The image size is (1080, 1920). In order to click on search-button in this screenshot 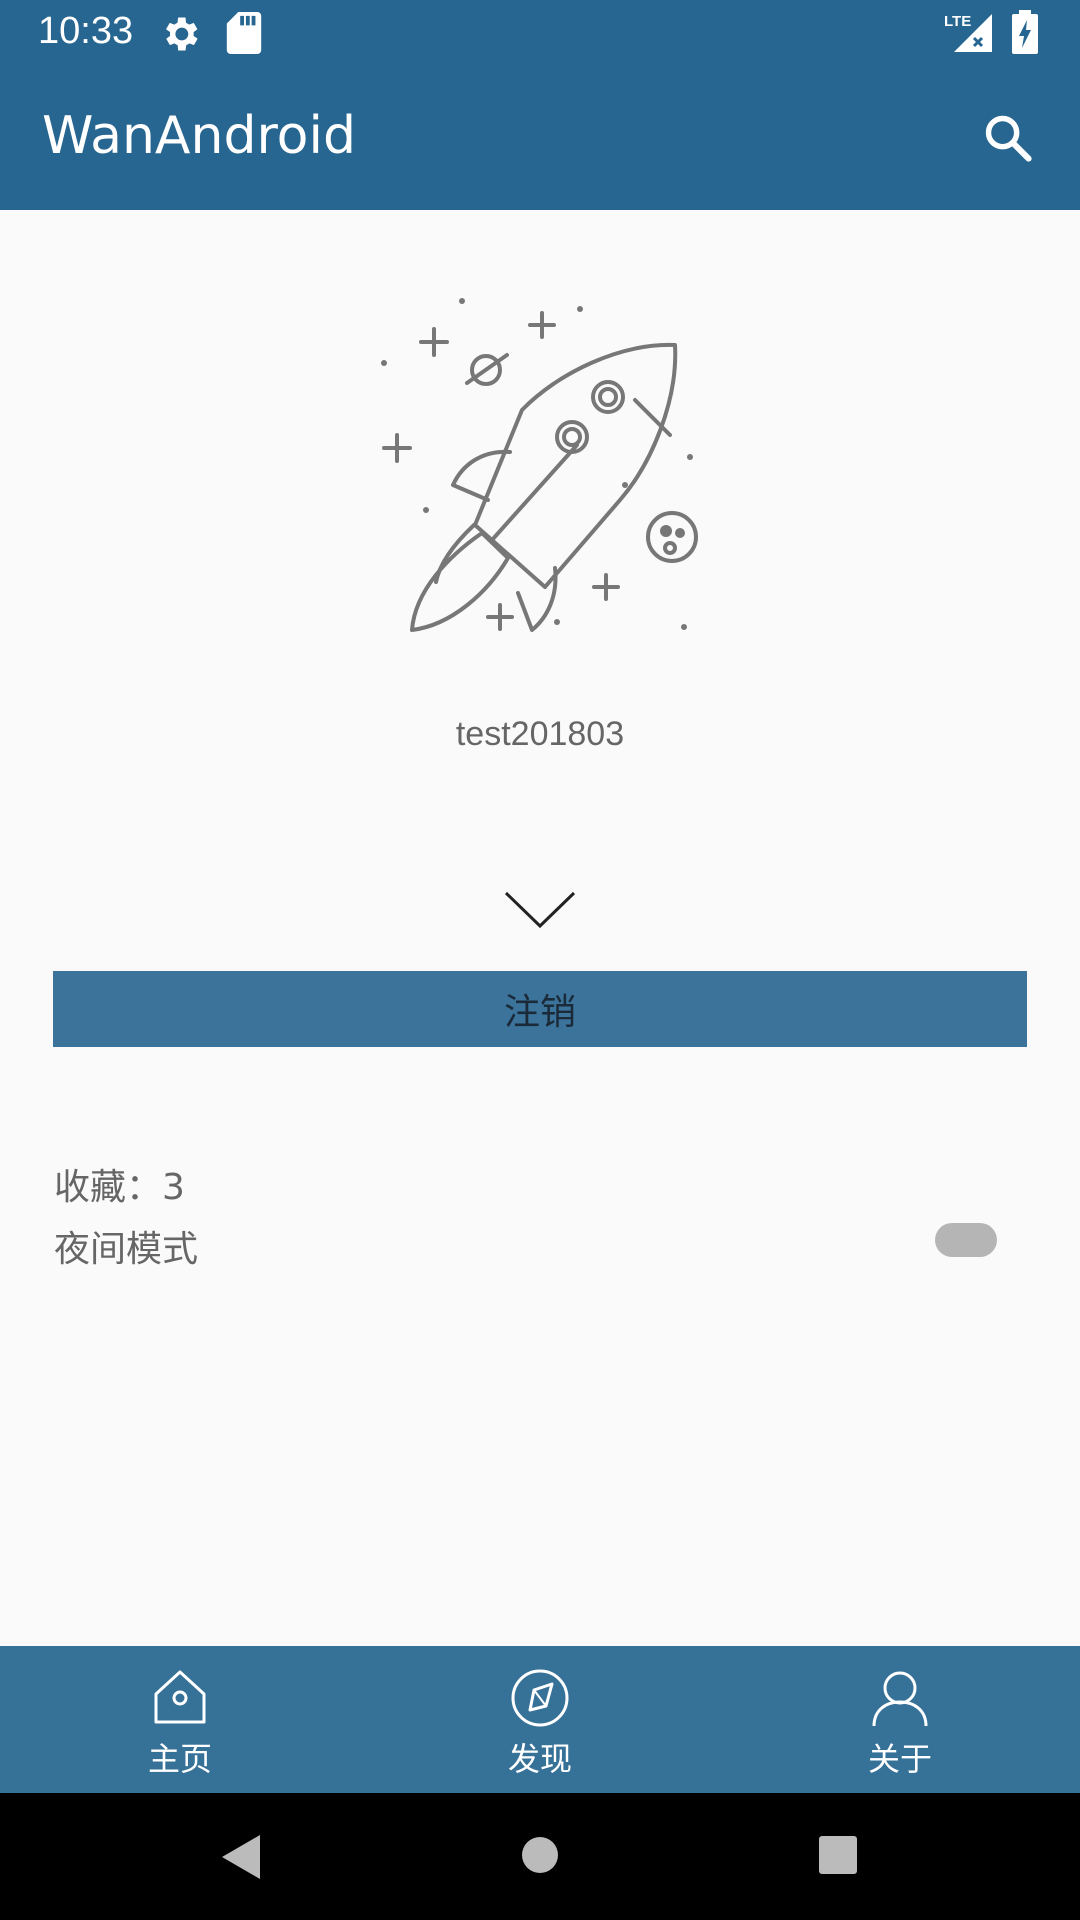, I will do `click(1008, 138)`.